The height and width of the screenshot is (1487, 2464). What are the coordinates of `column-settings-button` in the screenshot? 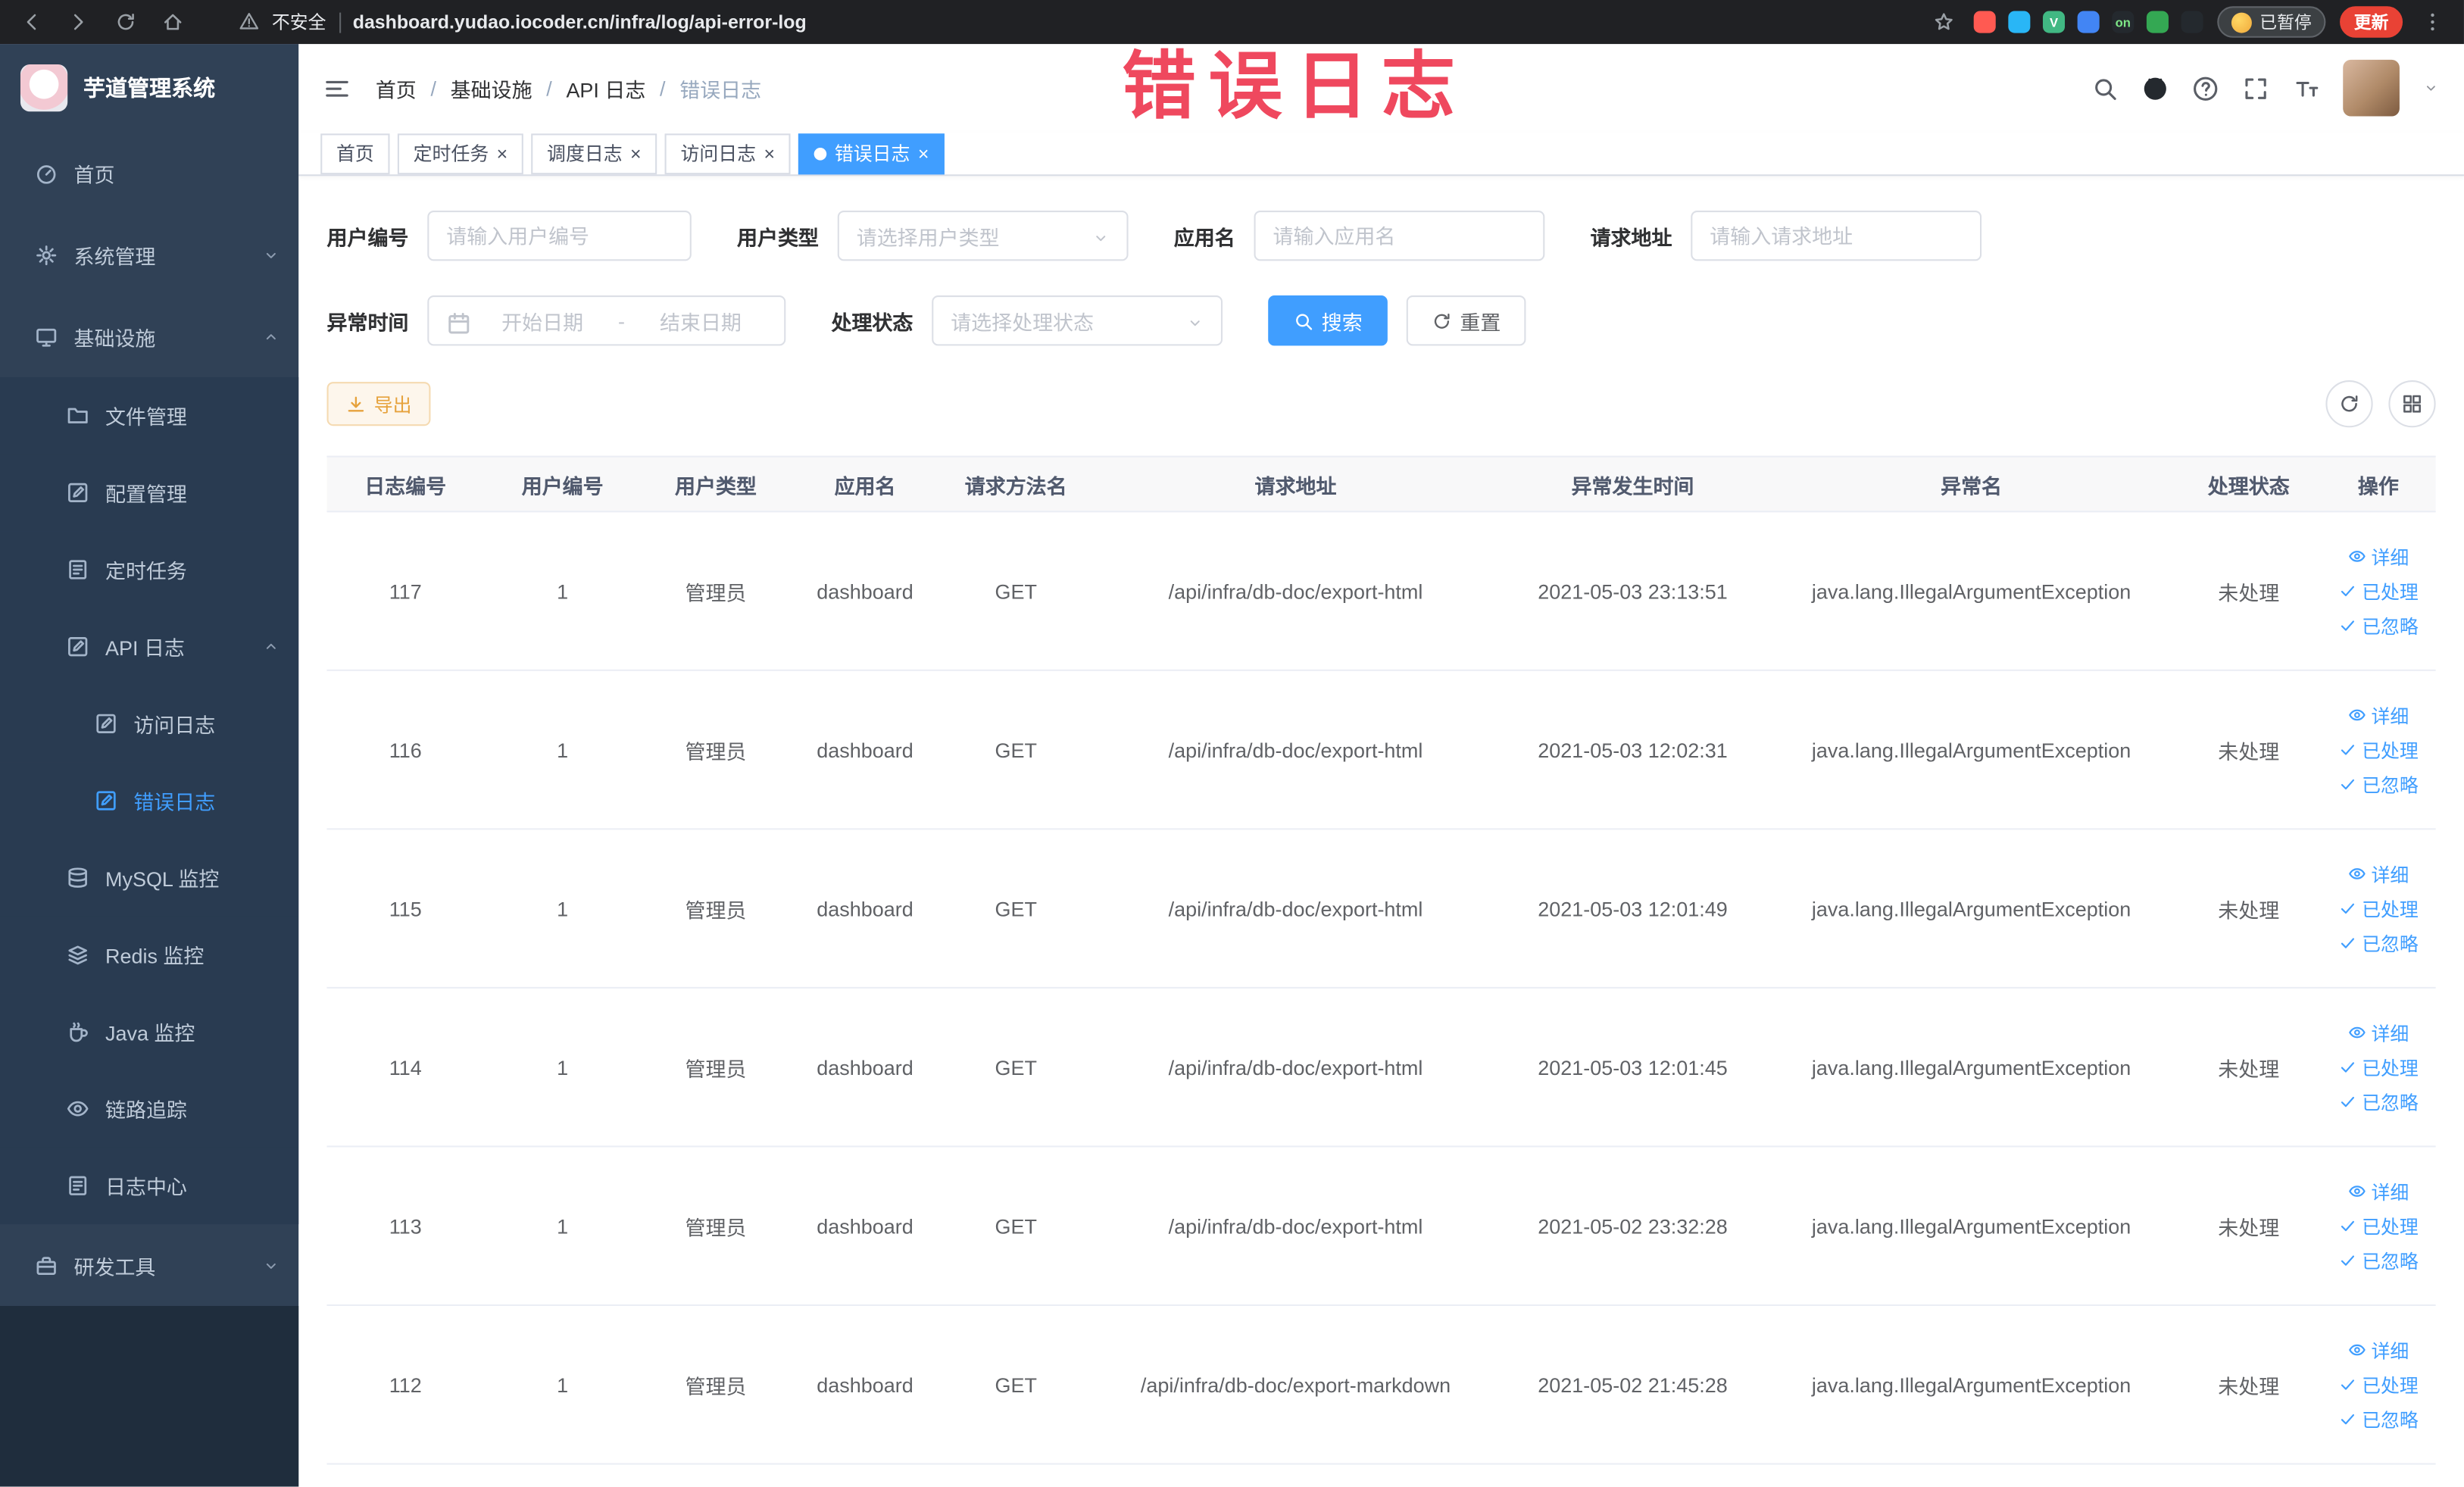 It's located at (2412, 404).